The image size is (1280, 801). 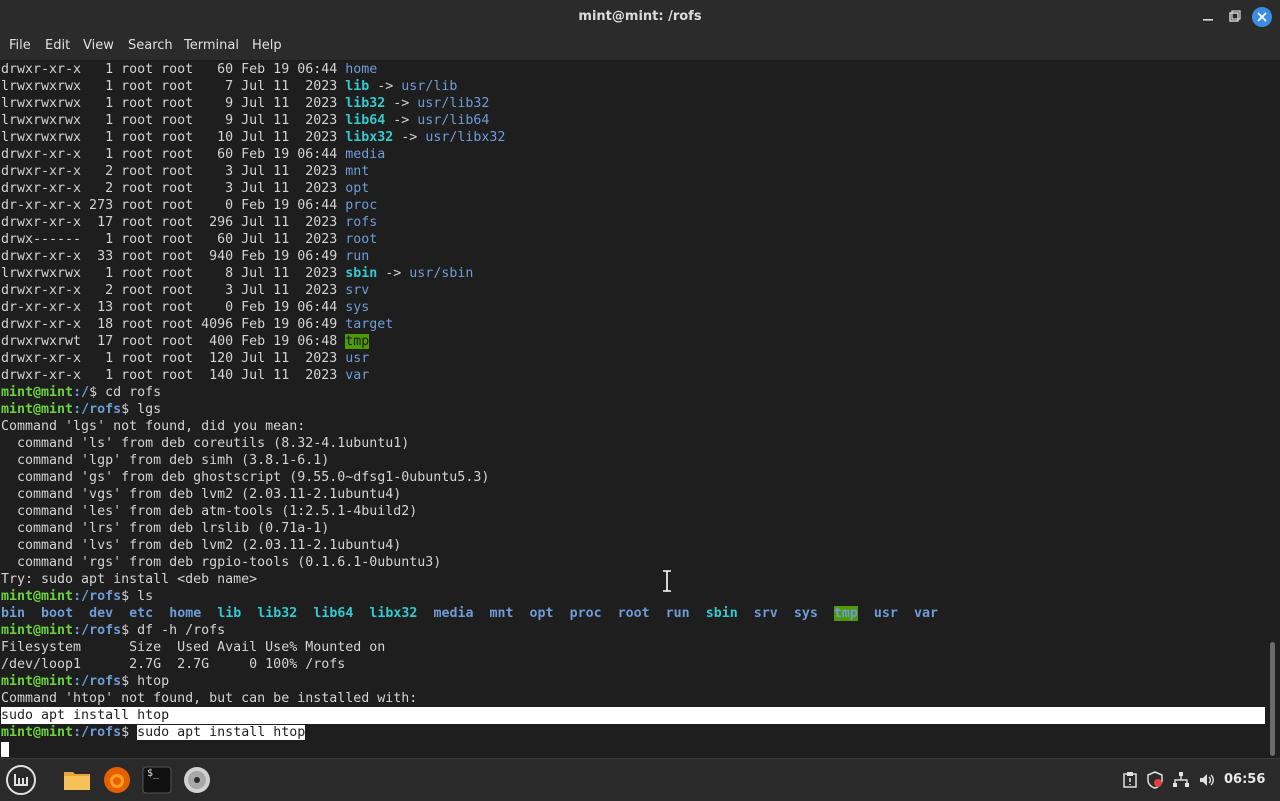 What do you see at coordinates (361, 273) in the screenshot?
I see `listing-name: sbin` at bounding box center [361, 273].